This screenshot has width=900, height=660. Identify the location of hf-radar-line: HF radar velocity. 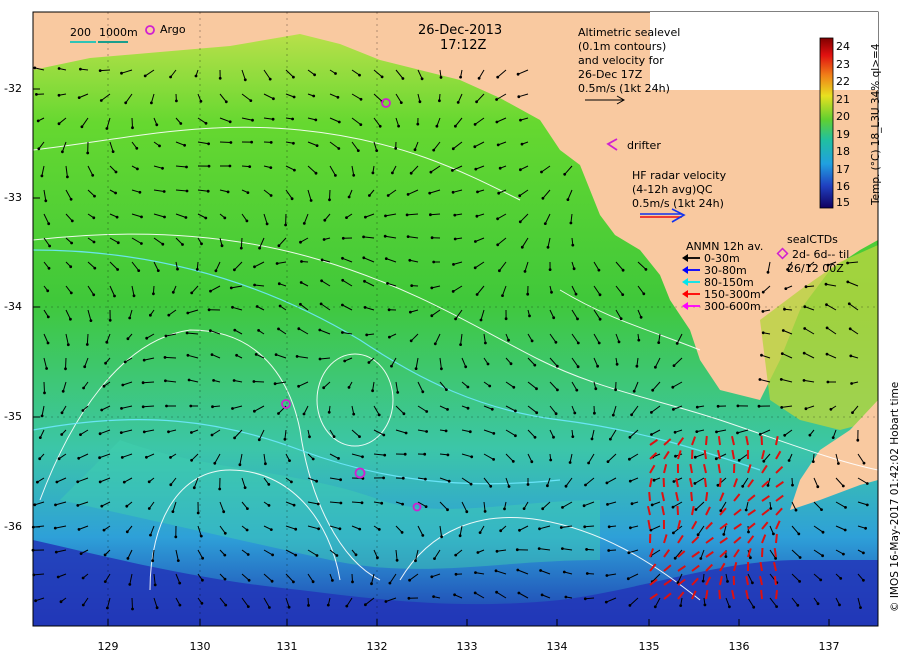
(679, 175).